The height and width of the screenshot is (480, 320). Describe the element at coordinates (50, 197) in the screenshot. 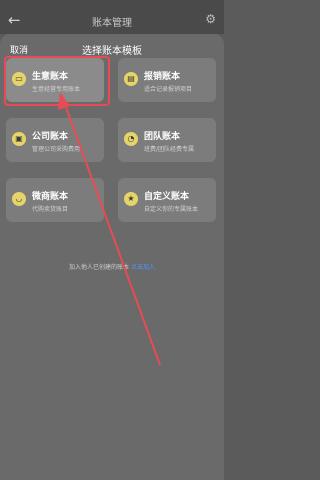

I see `card-title: 微商账本` at that location.